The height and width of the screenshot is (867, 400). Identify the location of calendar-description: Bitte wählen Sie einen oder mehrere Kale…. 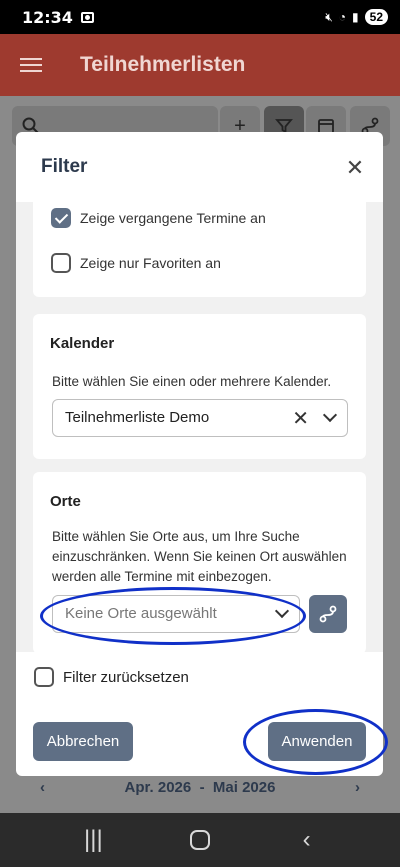
(192, 381).